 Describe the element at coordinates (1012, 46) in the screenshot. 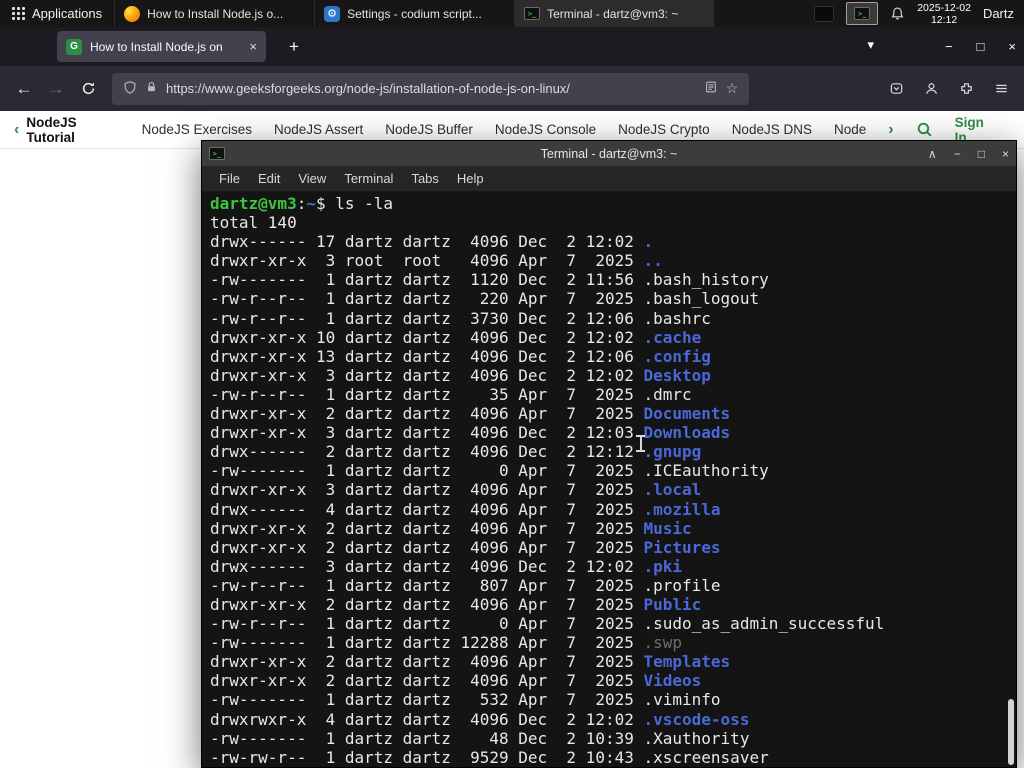

I see `browser-close-button: ×` at that location.